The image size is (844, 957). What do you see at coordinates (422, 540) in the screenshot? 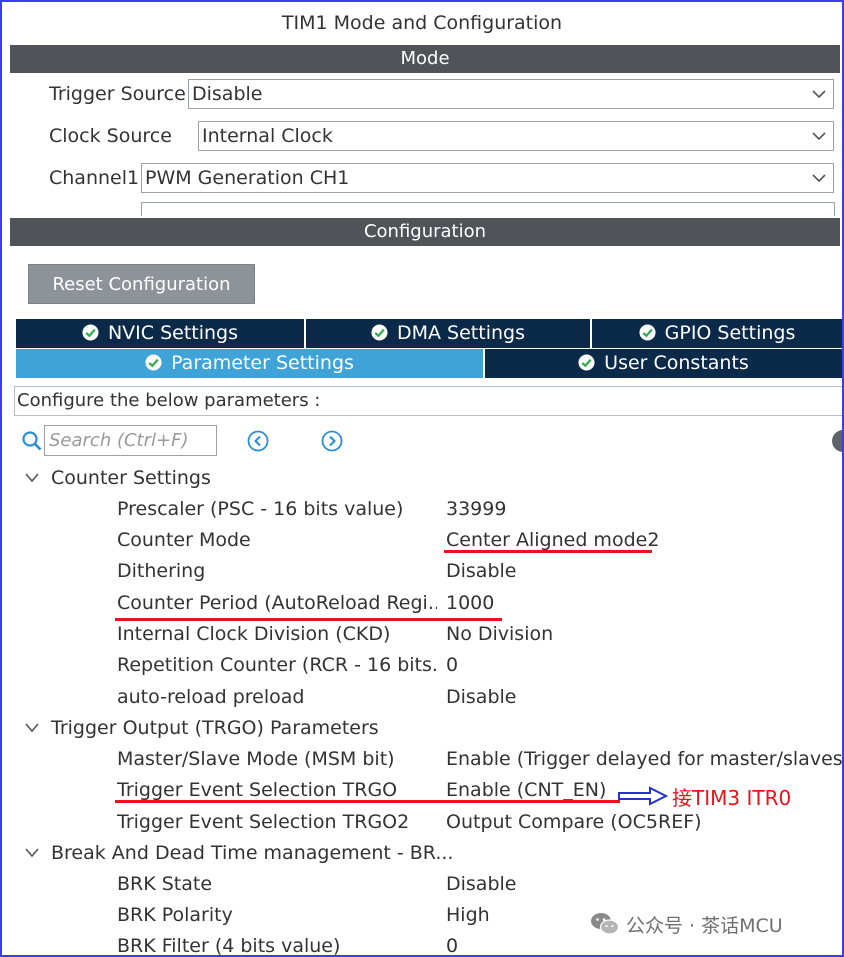
I see `param-row-counter-mode: Counter Mode Center Aligned mode2` at bounding box center [422, 540].